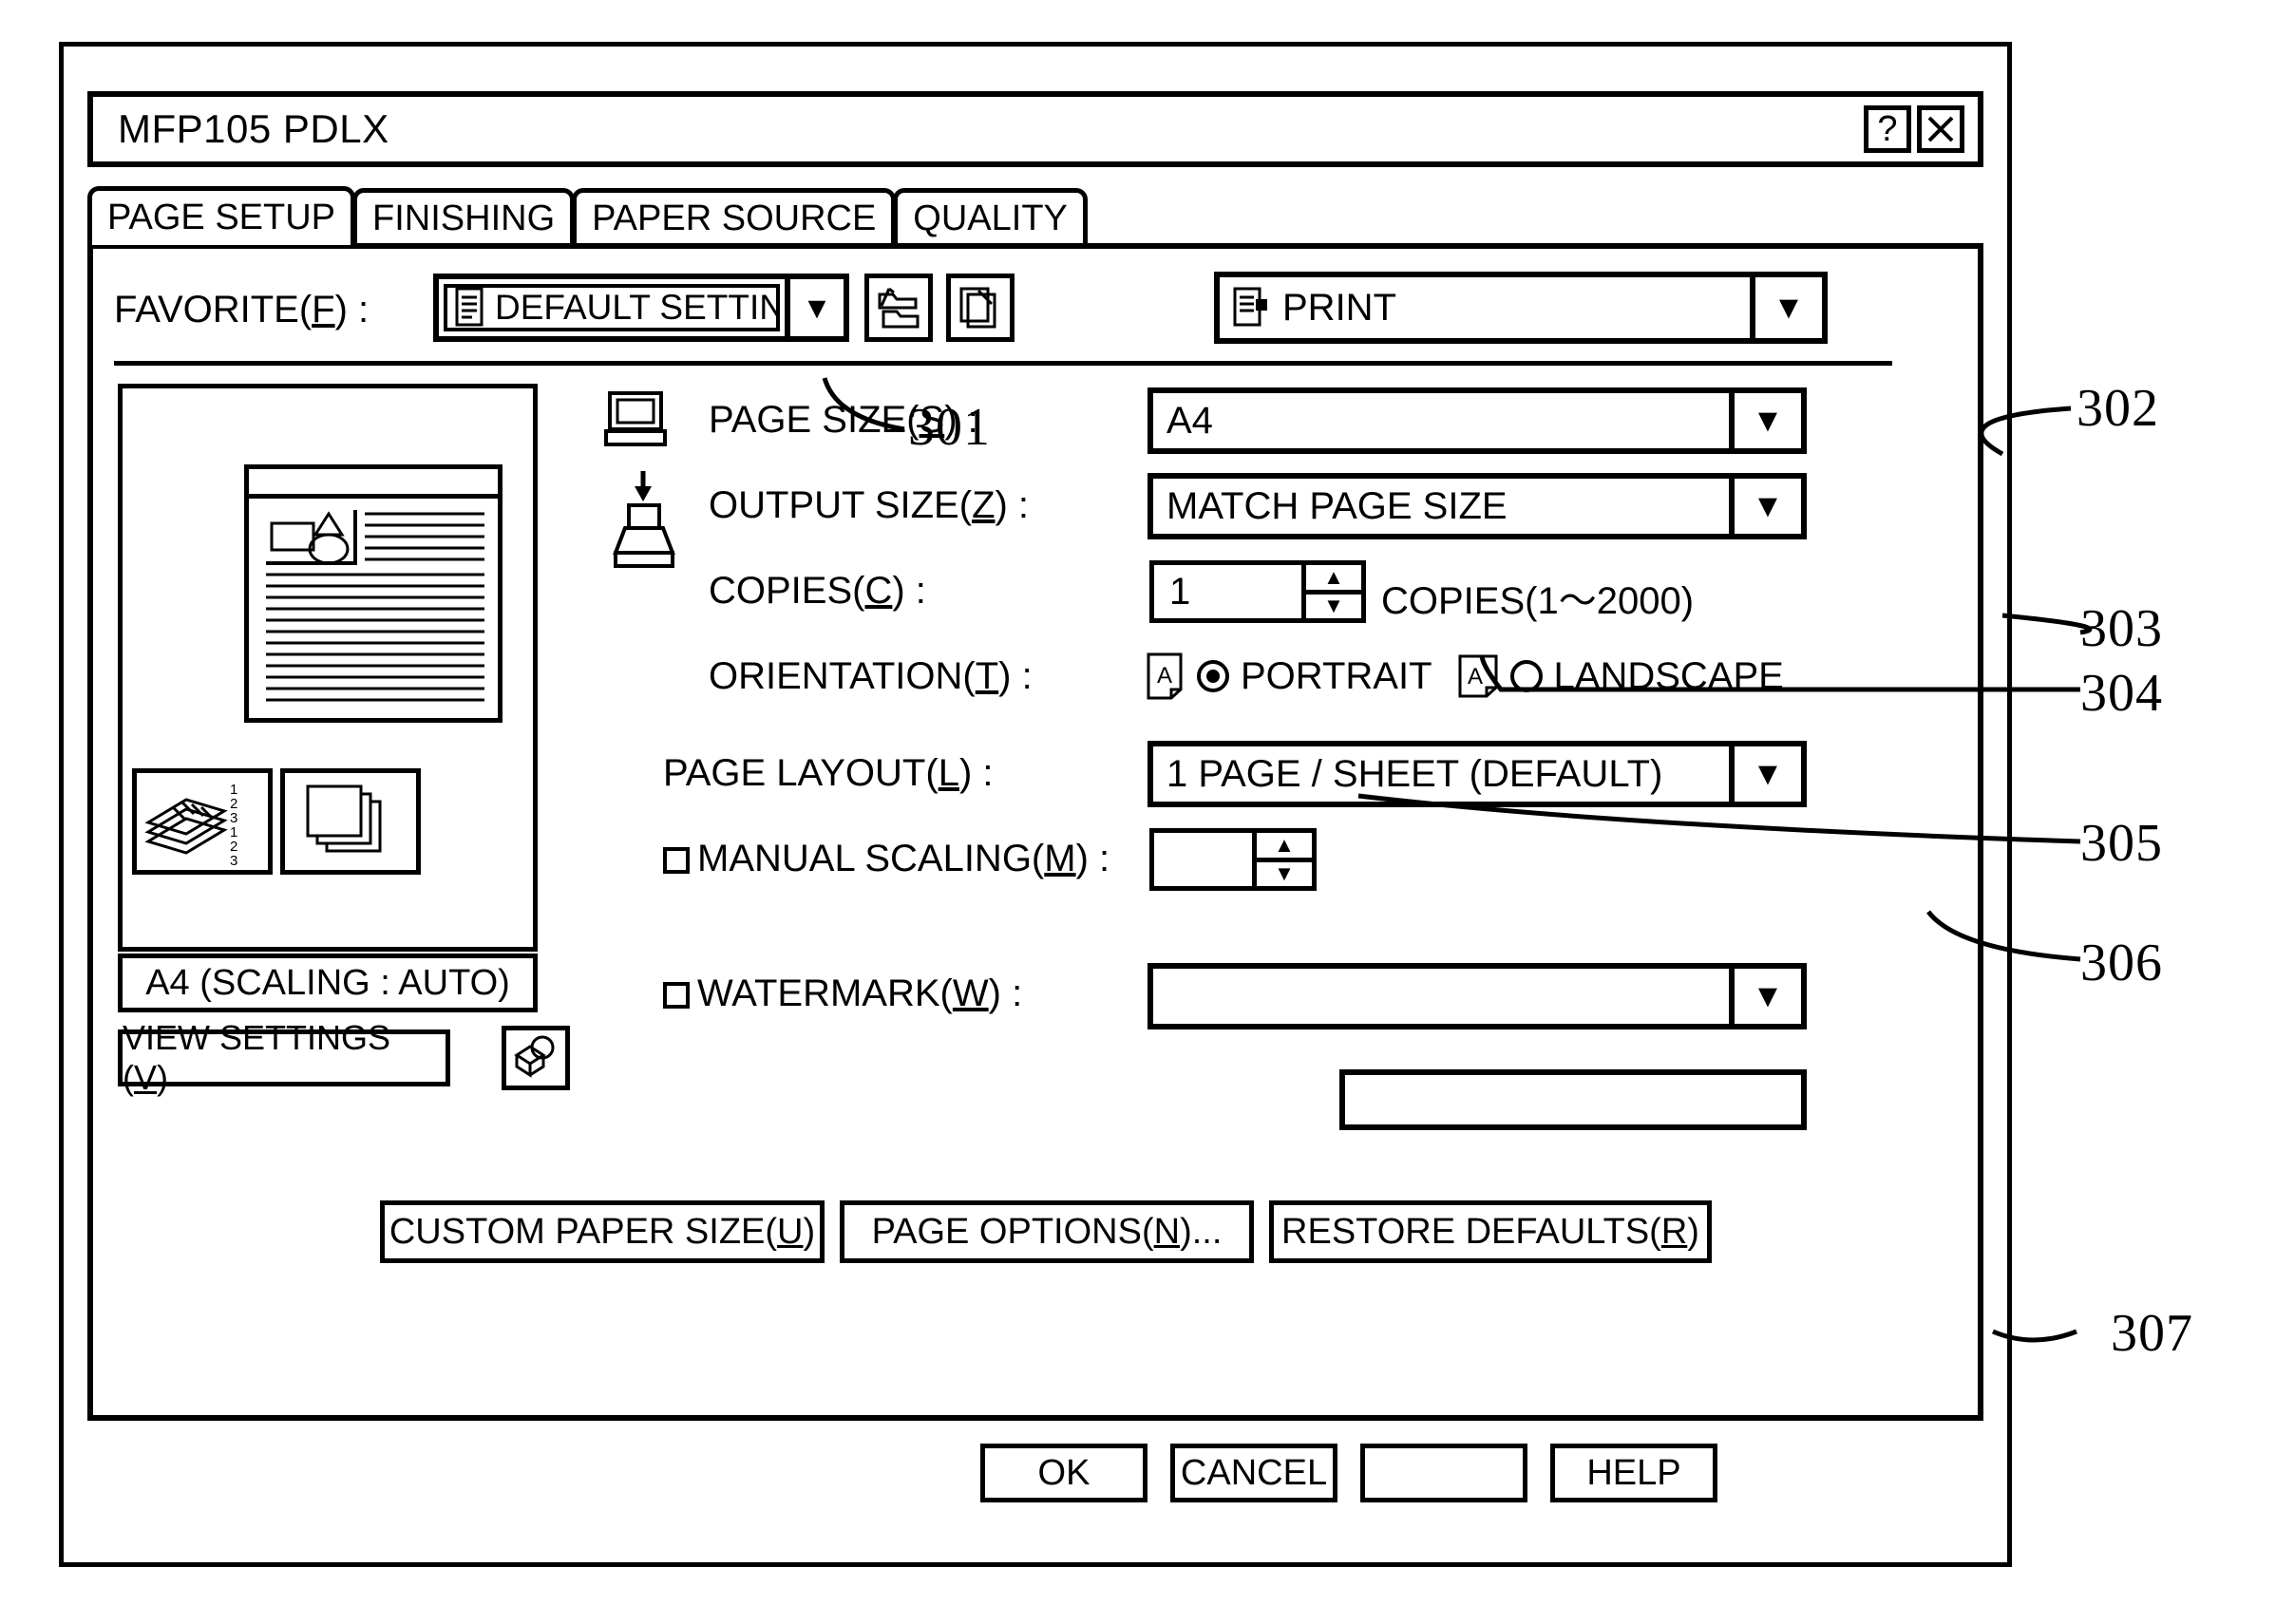  What do you see at coordinates (2121, 693) in the screenshot?
I see `ref-numeral-304: 304` at bounding box center [2121, 693].